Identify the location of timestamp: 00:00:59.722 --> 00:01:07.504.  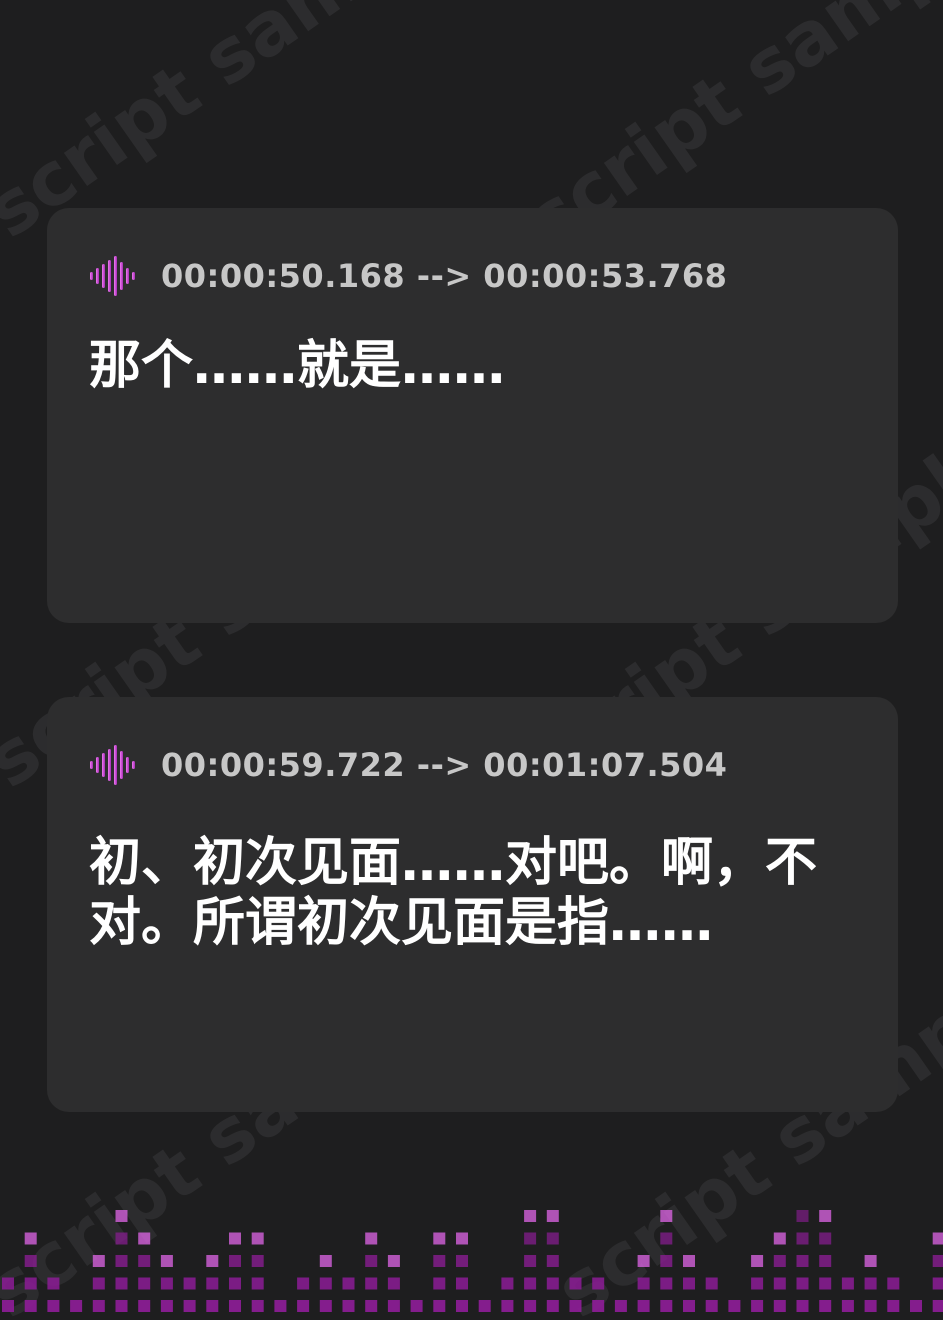
(444, 765).